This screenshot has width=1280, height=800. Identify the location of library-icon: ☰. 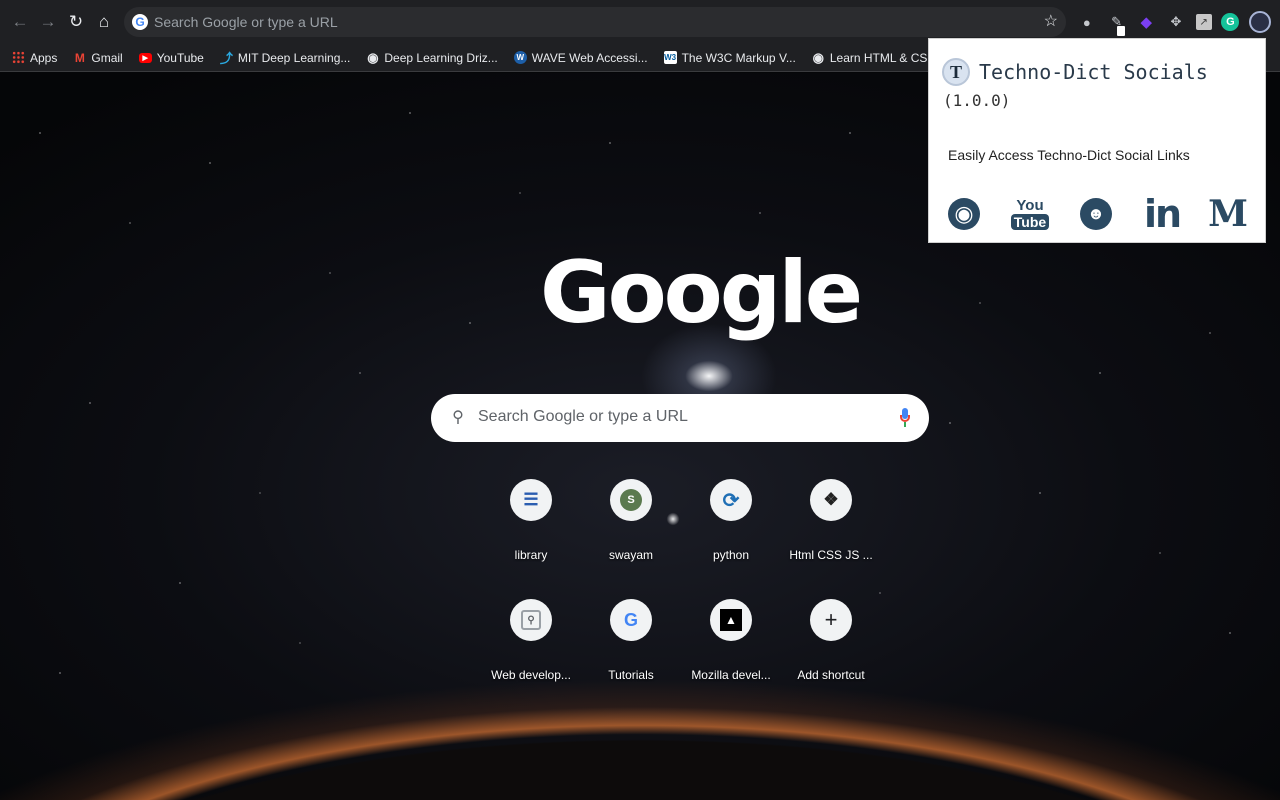
(531, 499).